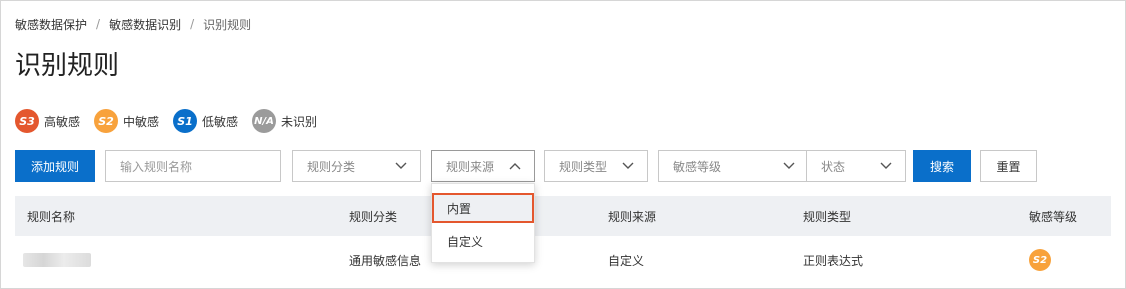 This screenshot has width=1126, height=289. What do you see at coordinates (1053, 216) in the screenshot?
I see `header-sensitivity-level: 敏感等级` at bounding box center [1053, 216].